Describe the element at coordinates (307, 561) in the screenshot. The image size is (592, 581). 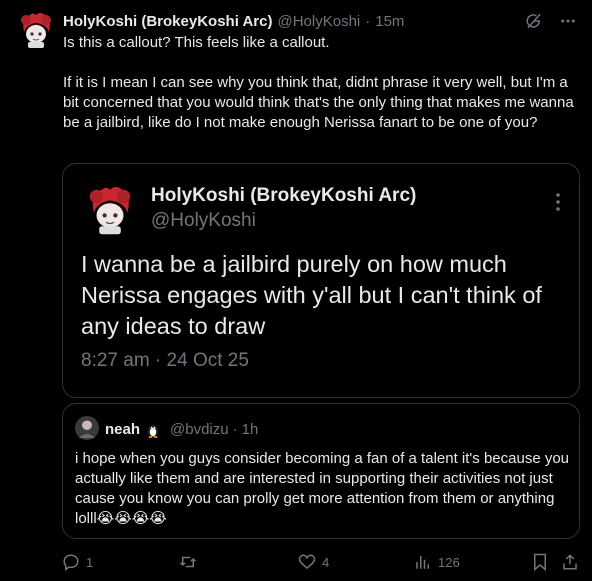
I see `like-icon` at that location.